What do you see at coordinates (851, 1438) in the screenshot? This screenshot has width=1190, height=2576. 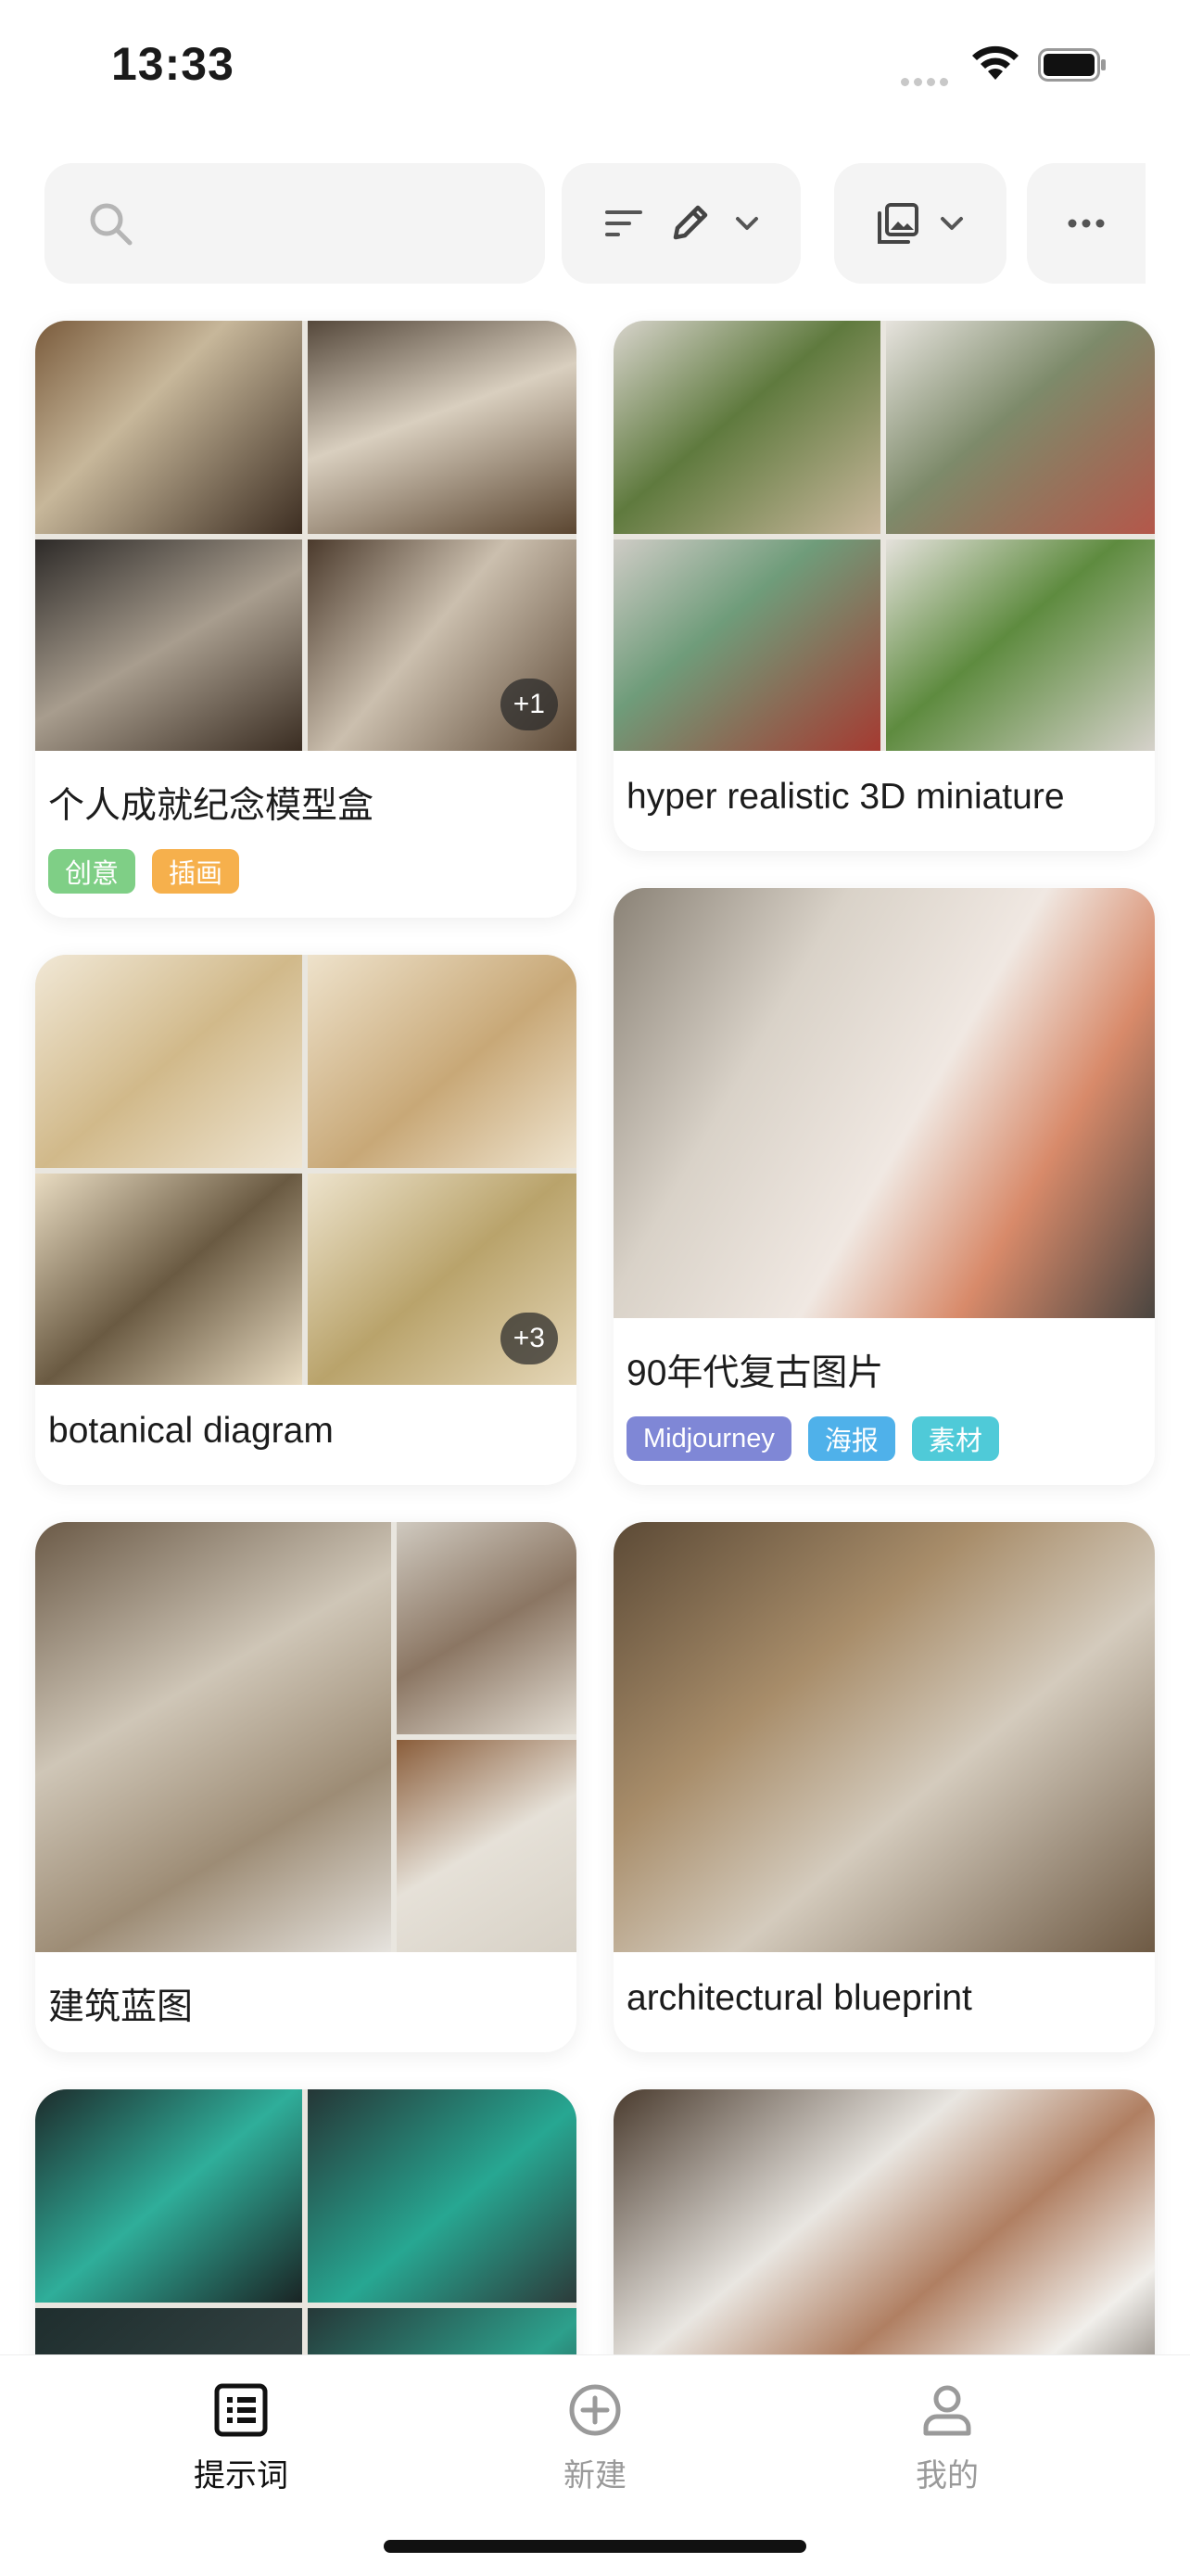 I see `tag-badge: 海报` at bounding box center [851, 1438].